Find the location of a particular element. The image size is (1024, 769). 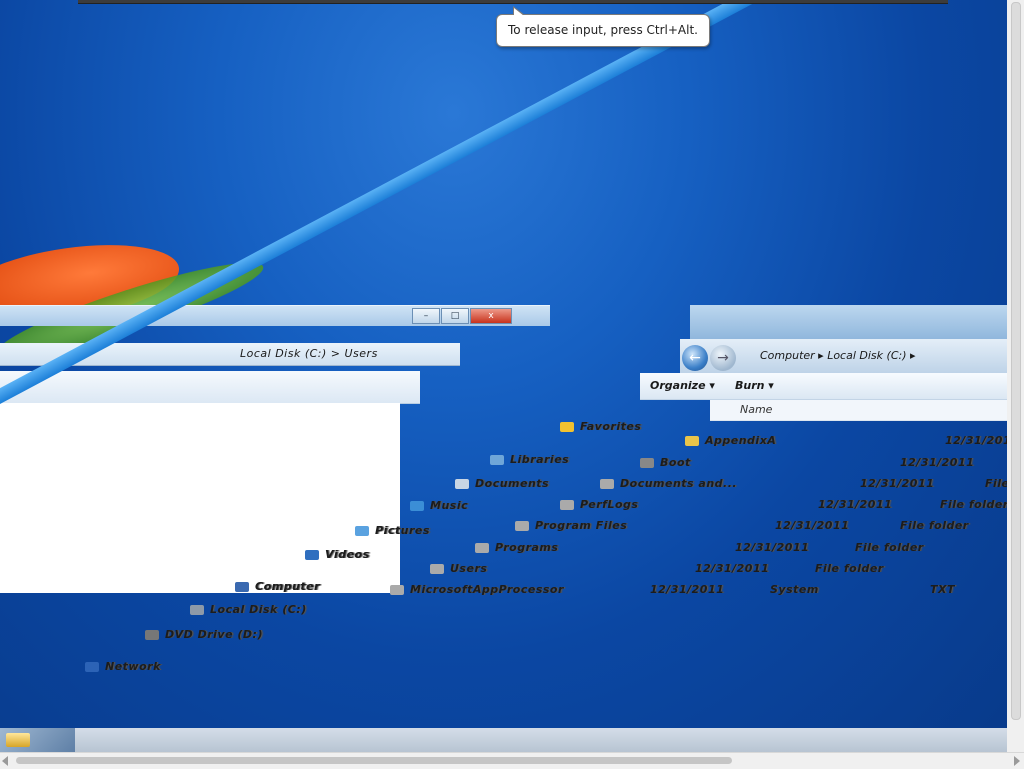

back-arrow-icon: ← is located at coordinates (695, 358).